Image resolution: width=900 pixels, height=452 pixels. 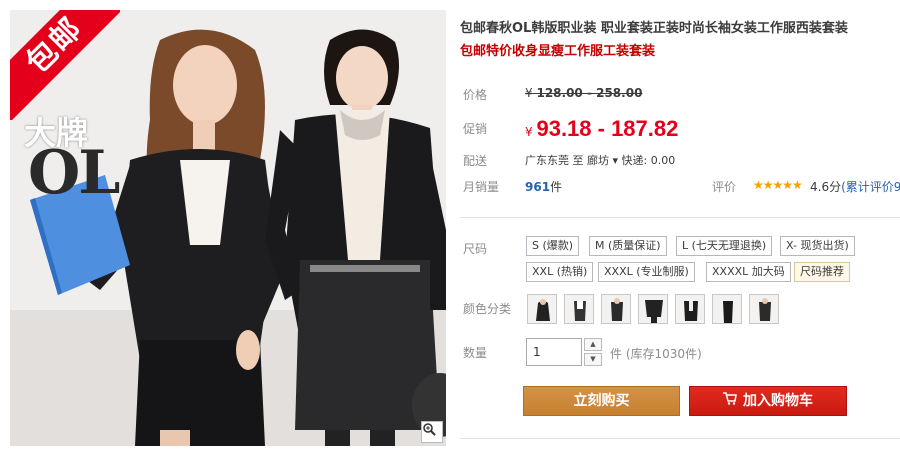 What do you see at coordinates (822, 272) in the screenshot?
I see `size-guide-button: 尺码推荐` at bounding box center [822, 272].